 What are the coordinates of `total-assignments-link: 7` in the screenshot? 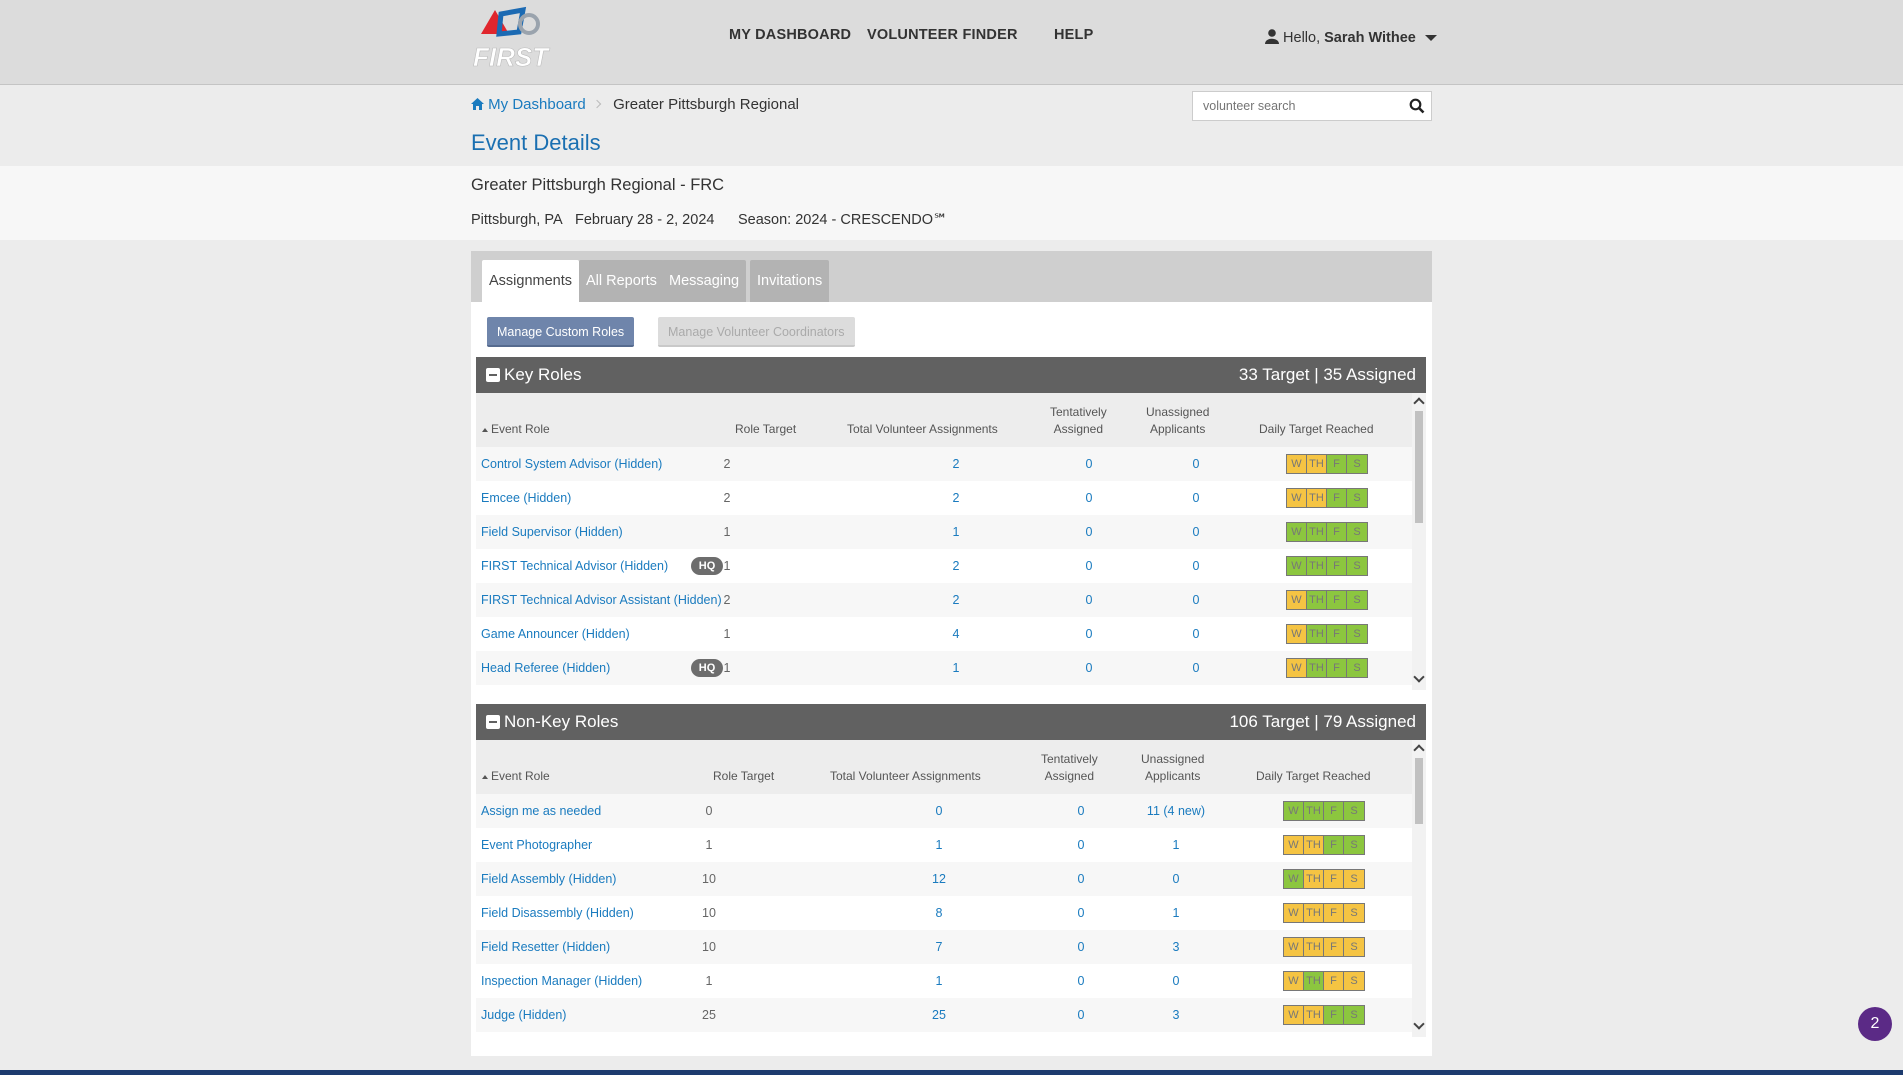 It's located at (939, 947).